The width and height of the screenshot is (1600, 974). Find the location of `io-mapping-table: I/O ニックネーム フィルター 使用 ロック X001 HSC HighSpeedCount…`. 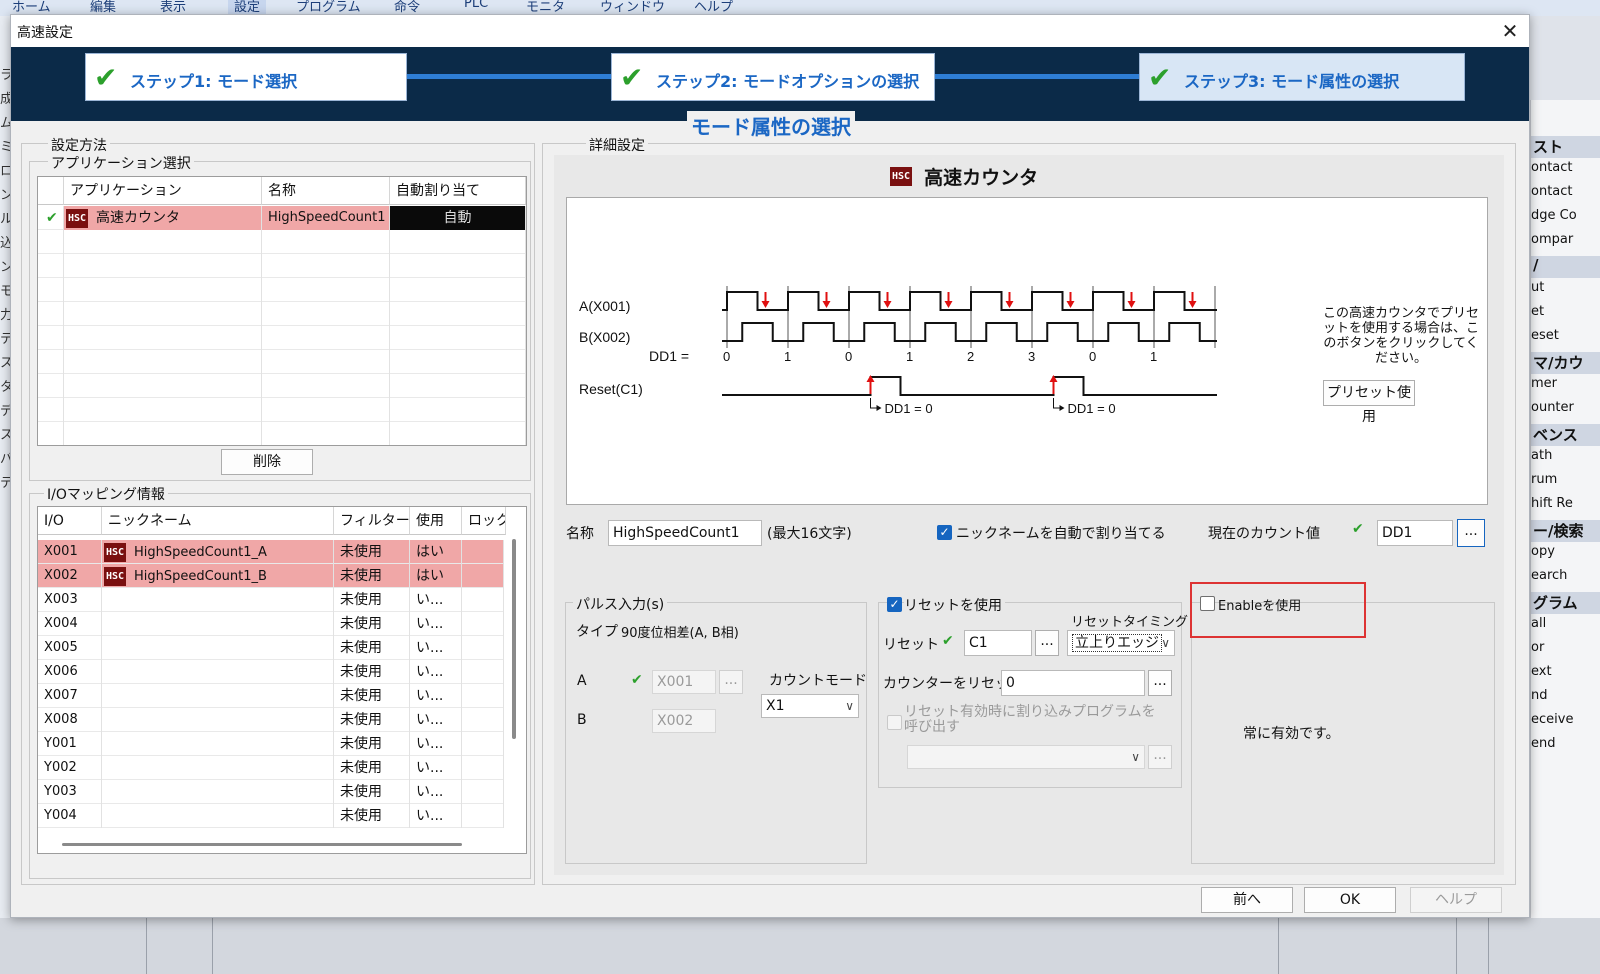

io-mapping-table: I/O ニックネーム フィルター 使用 ロック X001 HSC HighSpeedCount… is located at coordinates (282, 680).